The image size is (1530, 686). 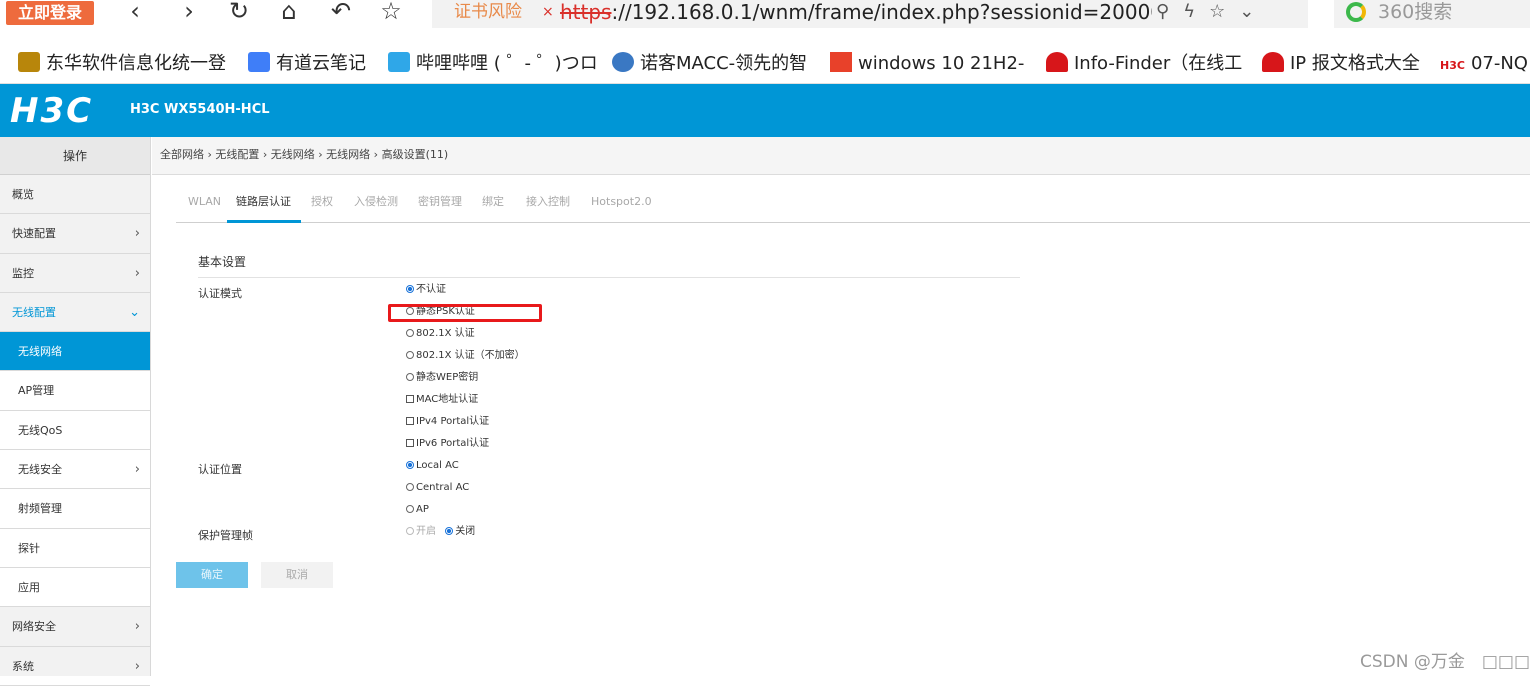 I want to click on auth-mode-checkbox: IPv6 Portal认证, so click(x=447, y=444).